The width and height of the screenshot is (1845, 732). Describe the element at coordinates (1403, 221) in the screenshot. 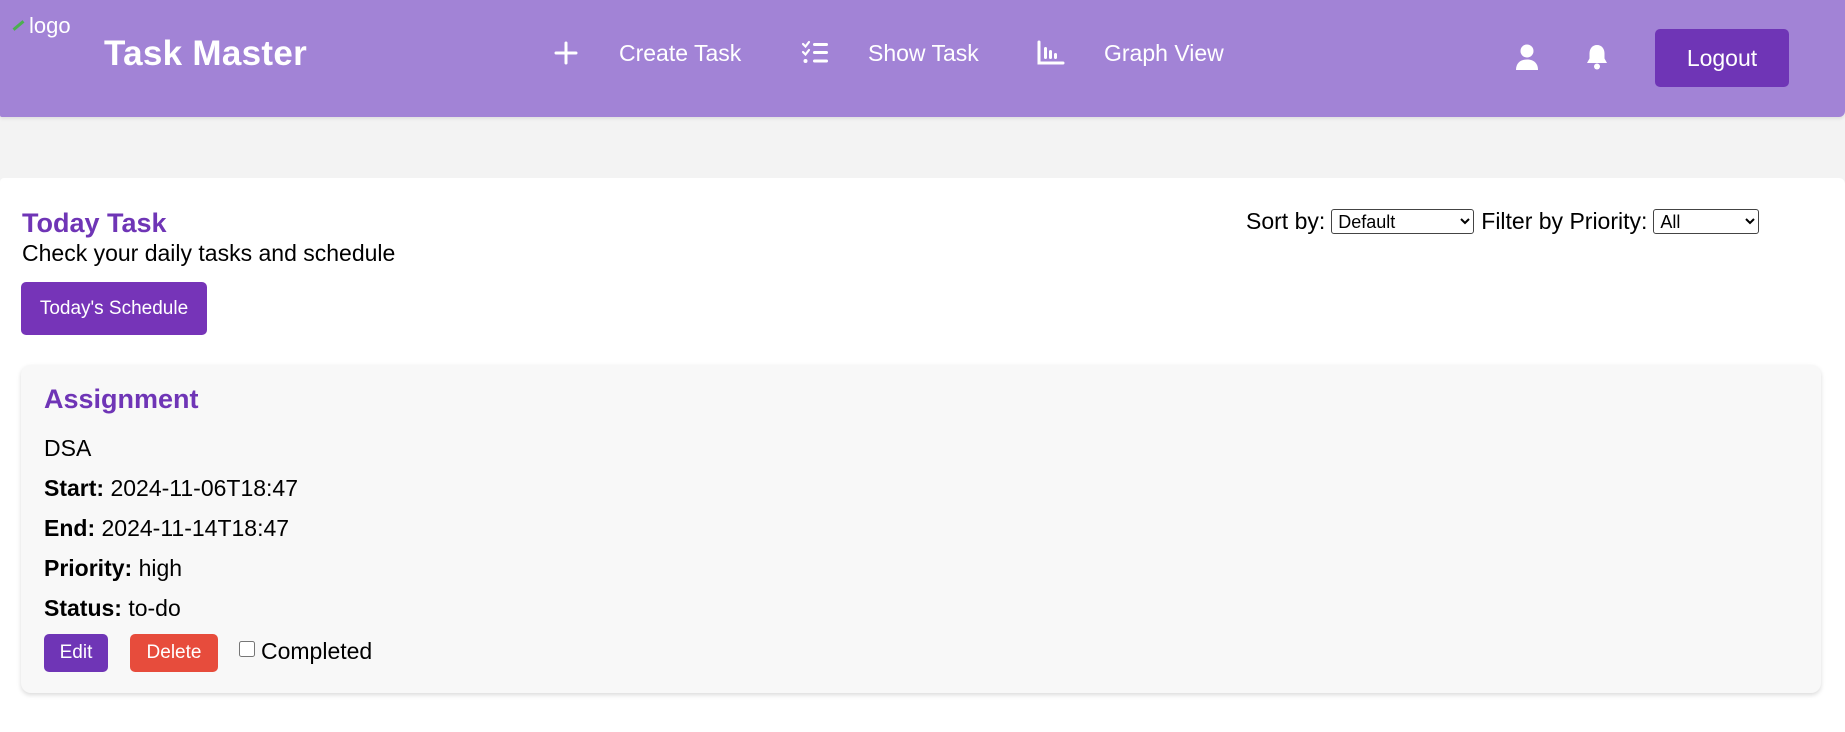

I see `sort-select: Default` at that location.